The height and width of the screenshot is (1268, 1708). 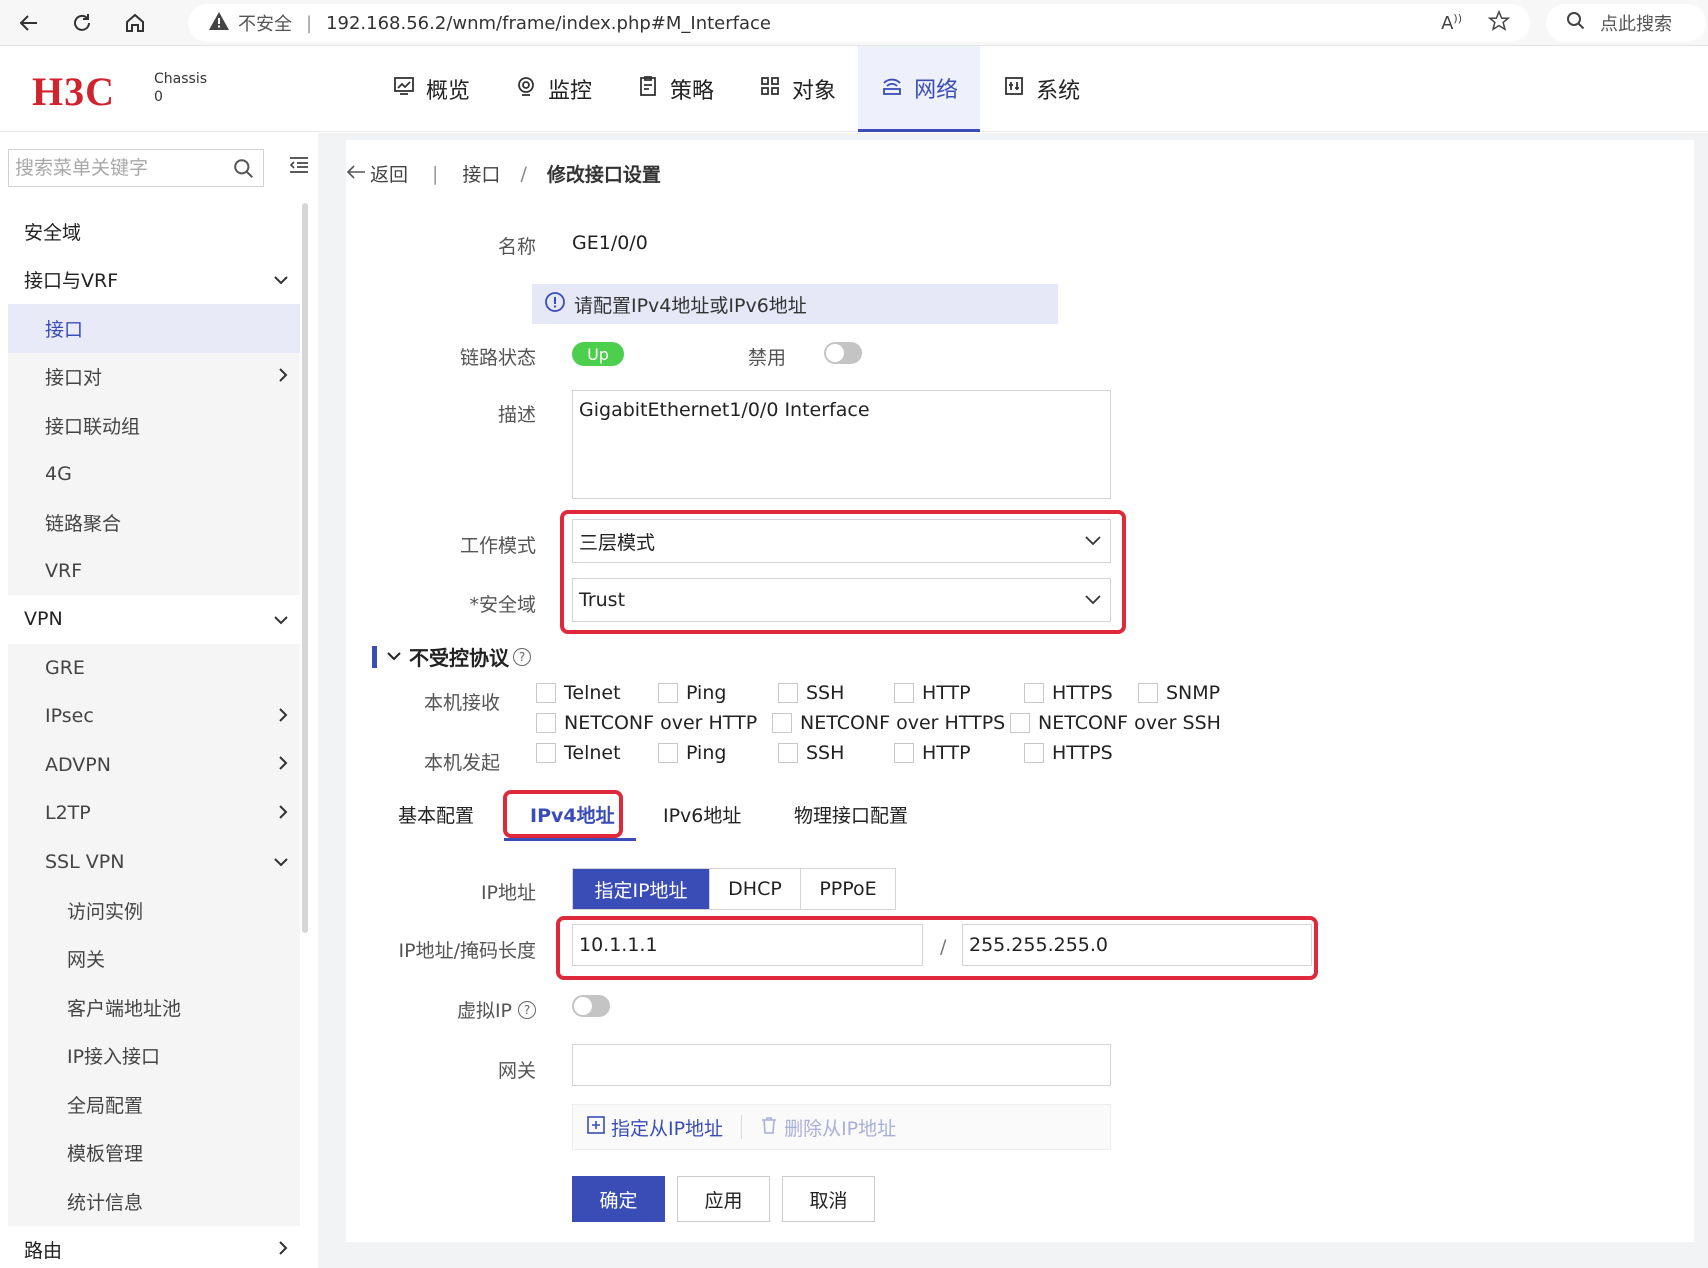 What do you see at coordinates (154, 1246) in the screenshot?
I see `sidebar-item: 路由` at bounding box center [154, 1246].